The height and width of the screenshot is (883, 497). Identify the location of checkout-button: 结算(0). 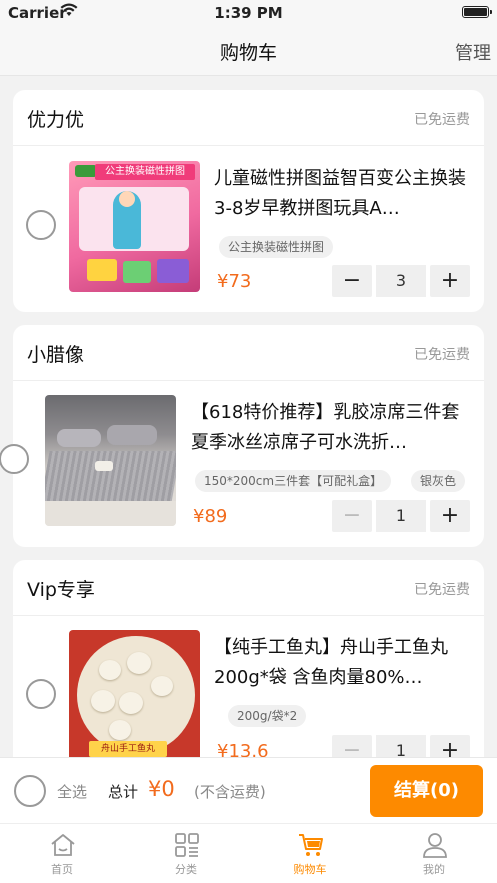
(426, 791).